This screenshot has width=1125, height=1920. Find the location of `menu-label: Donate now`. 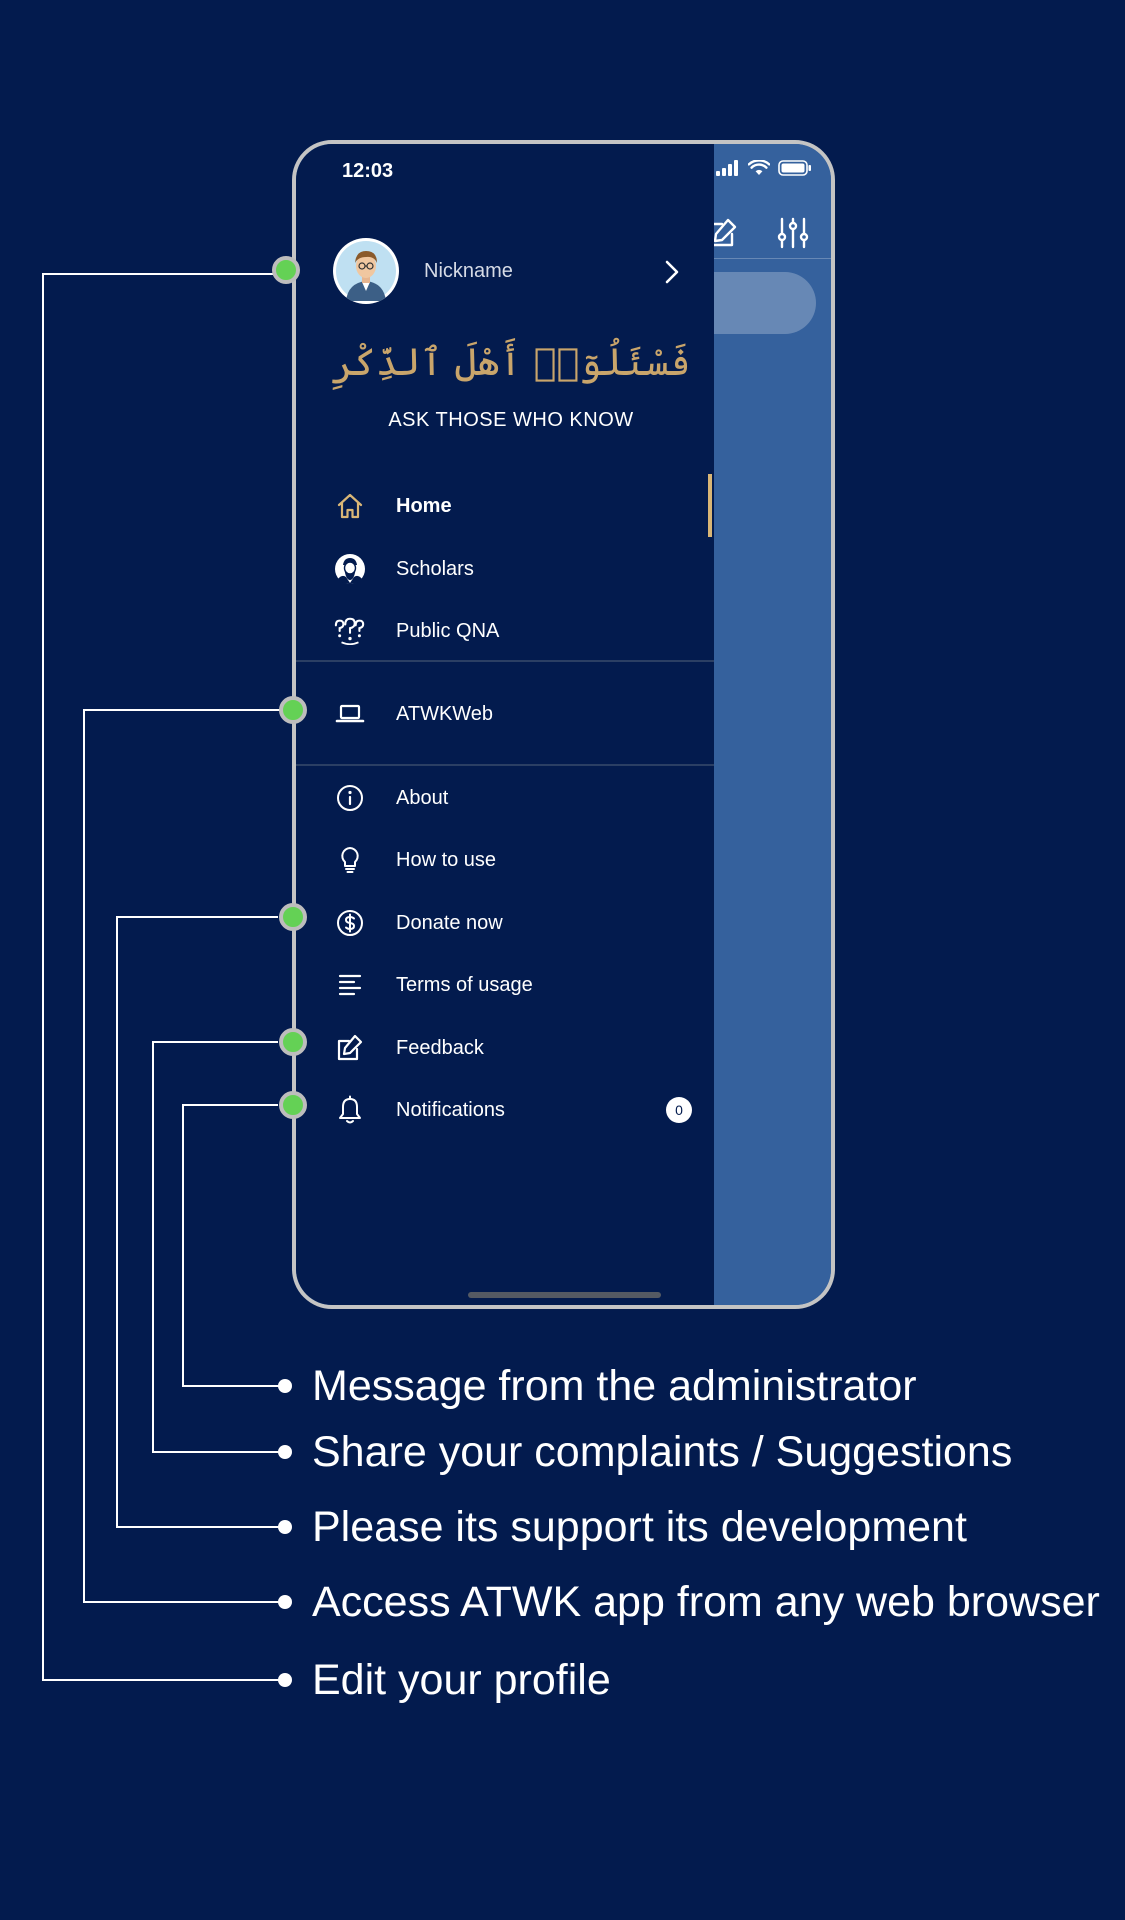

menu-label: Donate now is located at coordinates (449, 922).